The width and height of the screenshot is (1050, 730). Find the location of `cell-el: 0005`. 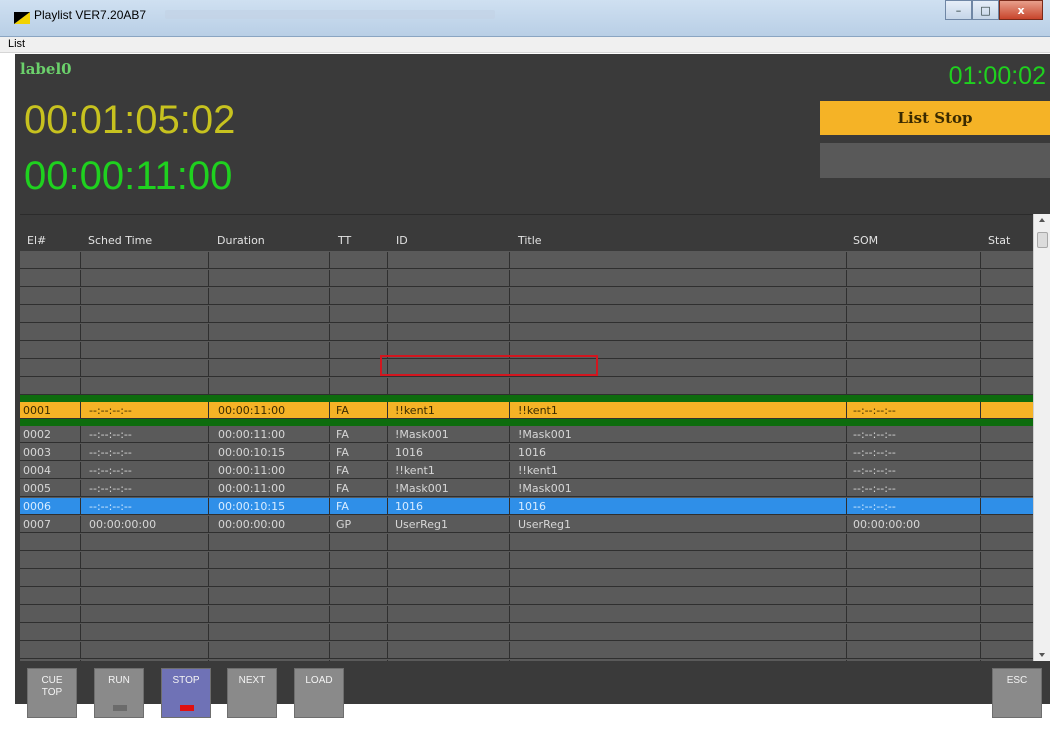

cell-el: 0005 is located at coordinates (37, 488).